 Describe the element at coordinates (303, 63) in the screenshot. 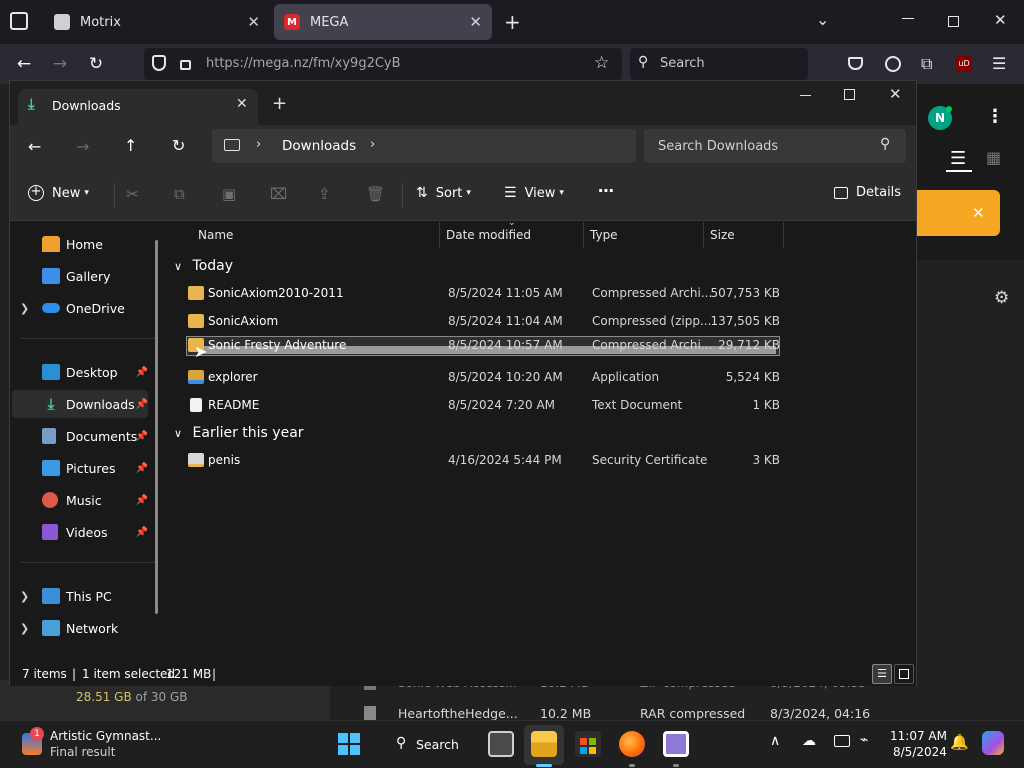

I see `url-text: https://mega.nz/fm/xy9g2CyB` at that location.